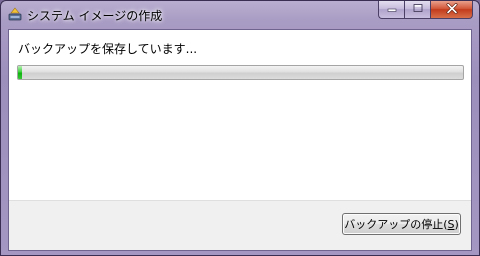 This screenshot has width=480, height=256. What do you see at coordinates (95, 16) in the screenshot?
I see `window-title: システム イメージの作成` at bounding box center [95, 16].